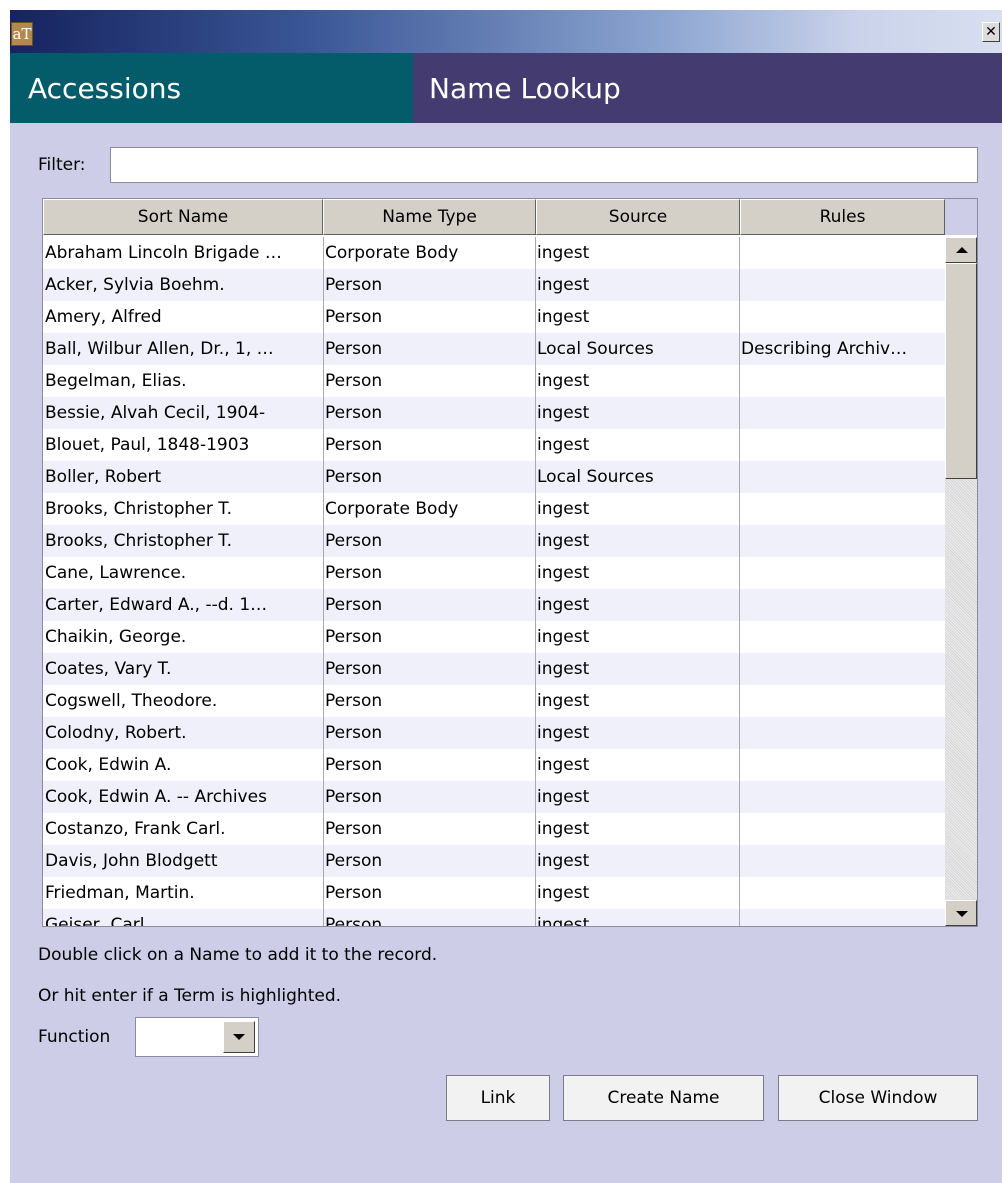 This screenshot has height=1183, width=1002. What do you see at coordinates (494, 317) in the screenshot?
I see `table-row: Amery, Alfred Person ingest` at bounding box center [494, 317].